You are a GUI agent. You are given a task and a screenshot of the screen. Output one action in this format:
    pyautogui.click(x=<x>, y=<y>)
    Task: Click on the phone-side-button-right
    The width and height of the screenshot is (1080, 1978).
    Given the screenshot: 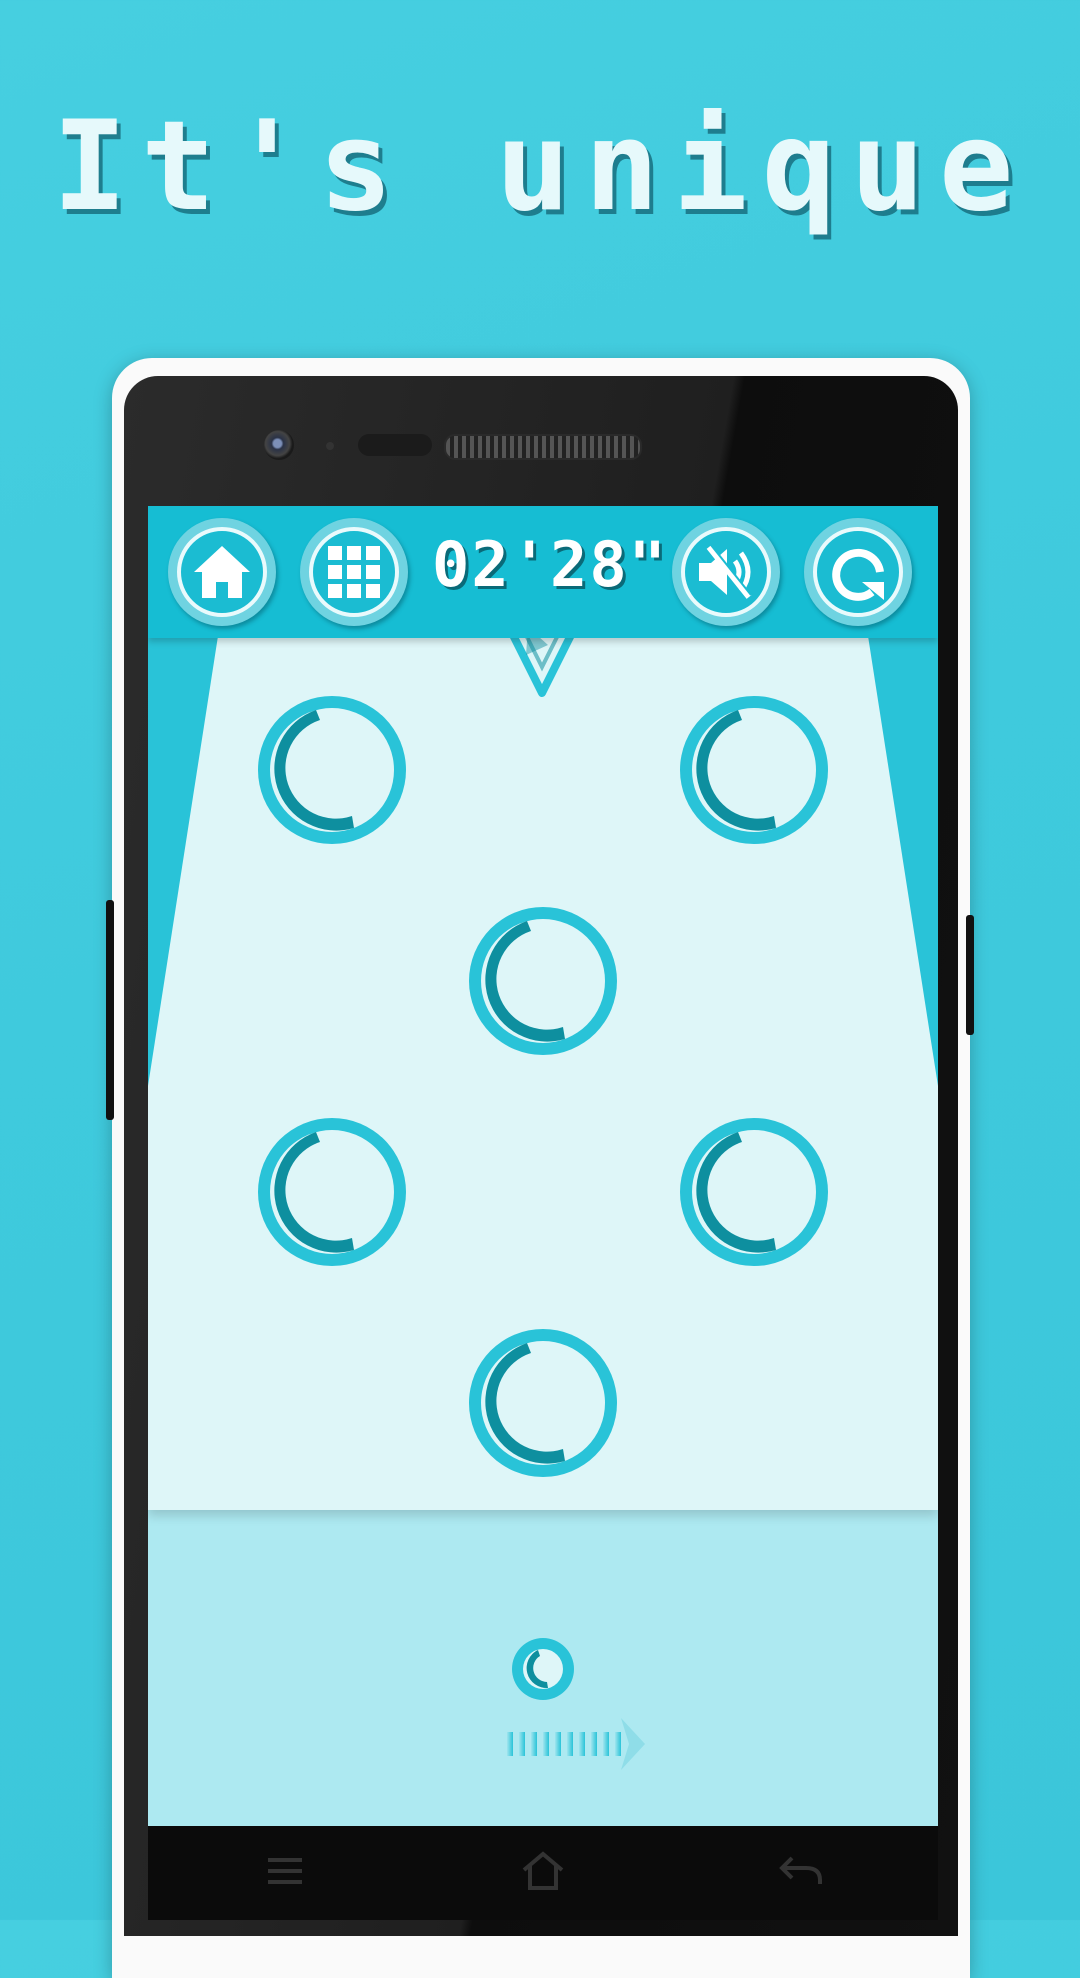 What is the action you would take?
    pyautogui.click(x=970, y=975)
    